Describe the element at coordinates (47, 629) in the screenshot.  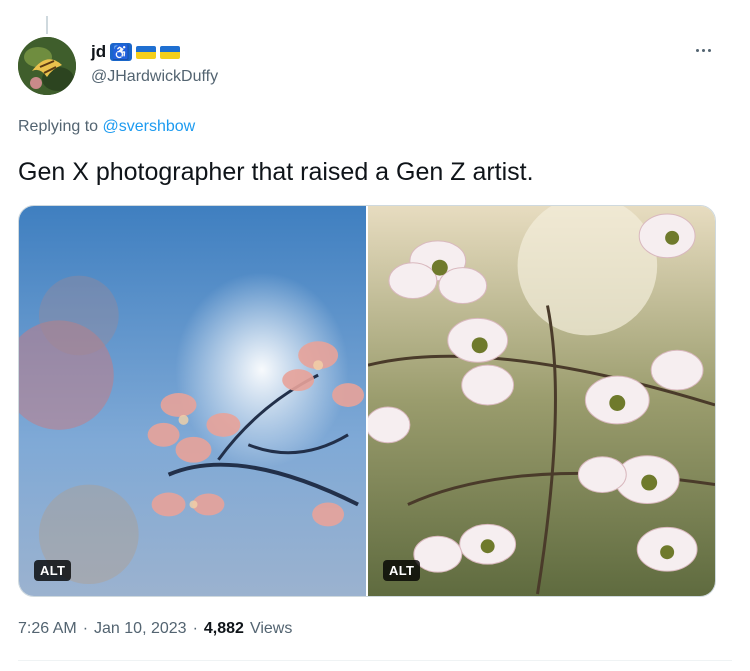
I see `tweet-time: 7:26 AM` at that location.